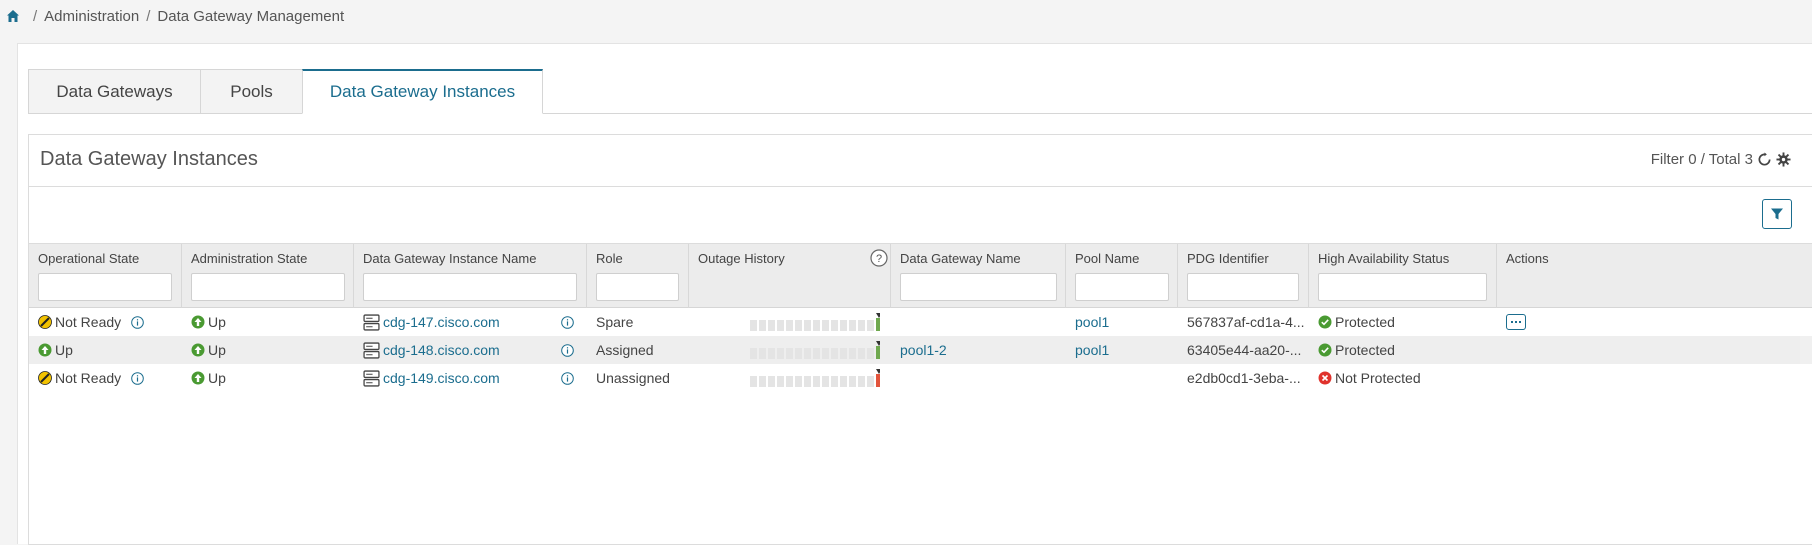 The image size is (1812, 545). I want to click on filter-total-text: Filter 0 / Total 3, so click(1701, 159).